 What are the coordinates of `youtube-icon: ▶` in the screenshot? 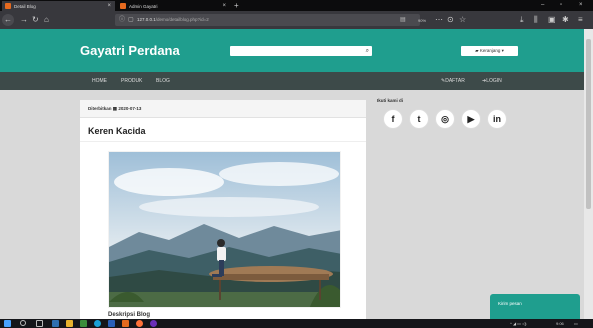 It's located at (471, 119).